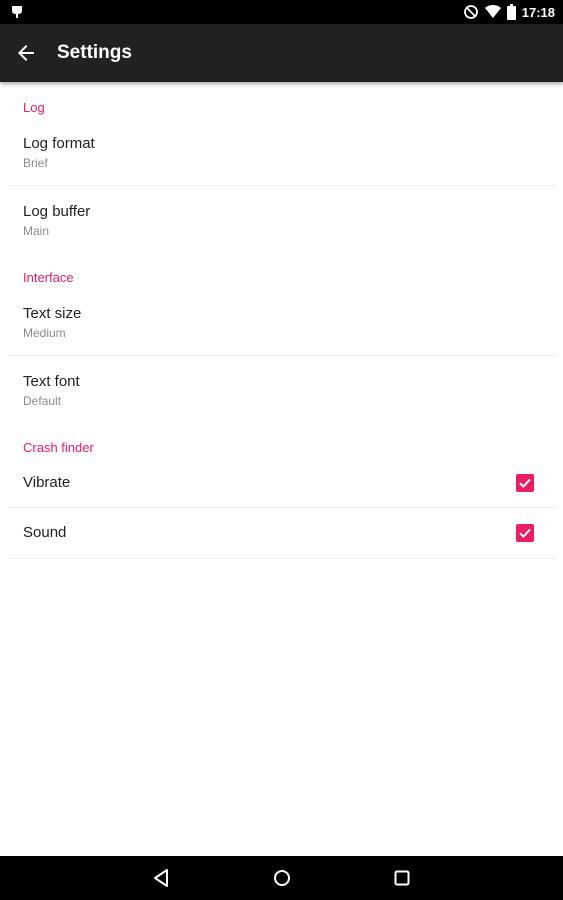  What do you see at coordinates (282, 394) in the screenshot?
I see `pref-text-font: Text font Default` at bounding box center [282, 394].